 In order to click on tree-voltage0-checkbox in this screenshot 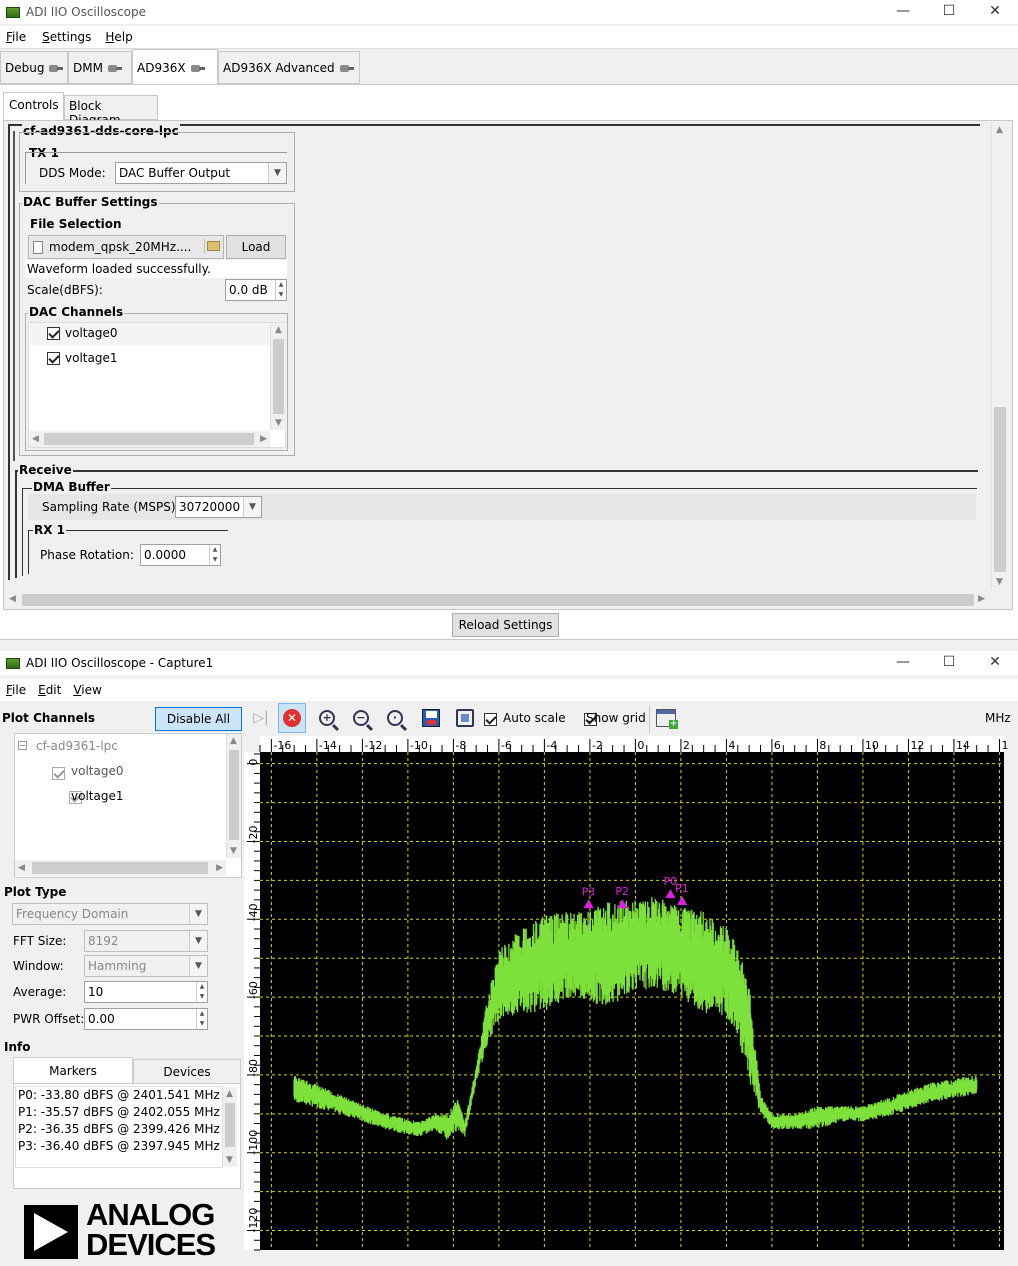, I will do `click(58, 773)`.